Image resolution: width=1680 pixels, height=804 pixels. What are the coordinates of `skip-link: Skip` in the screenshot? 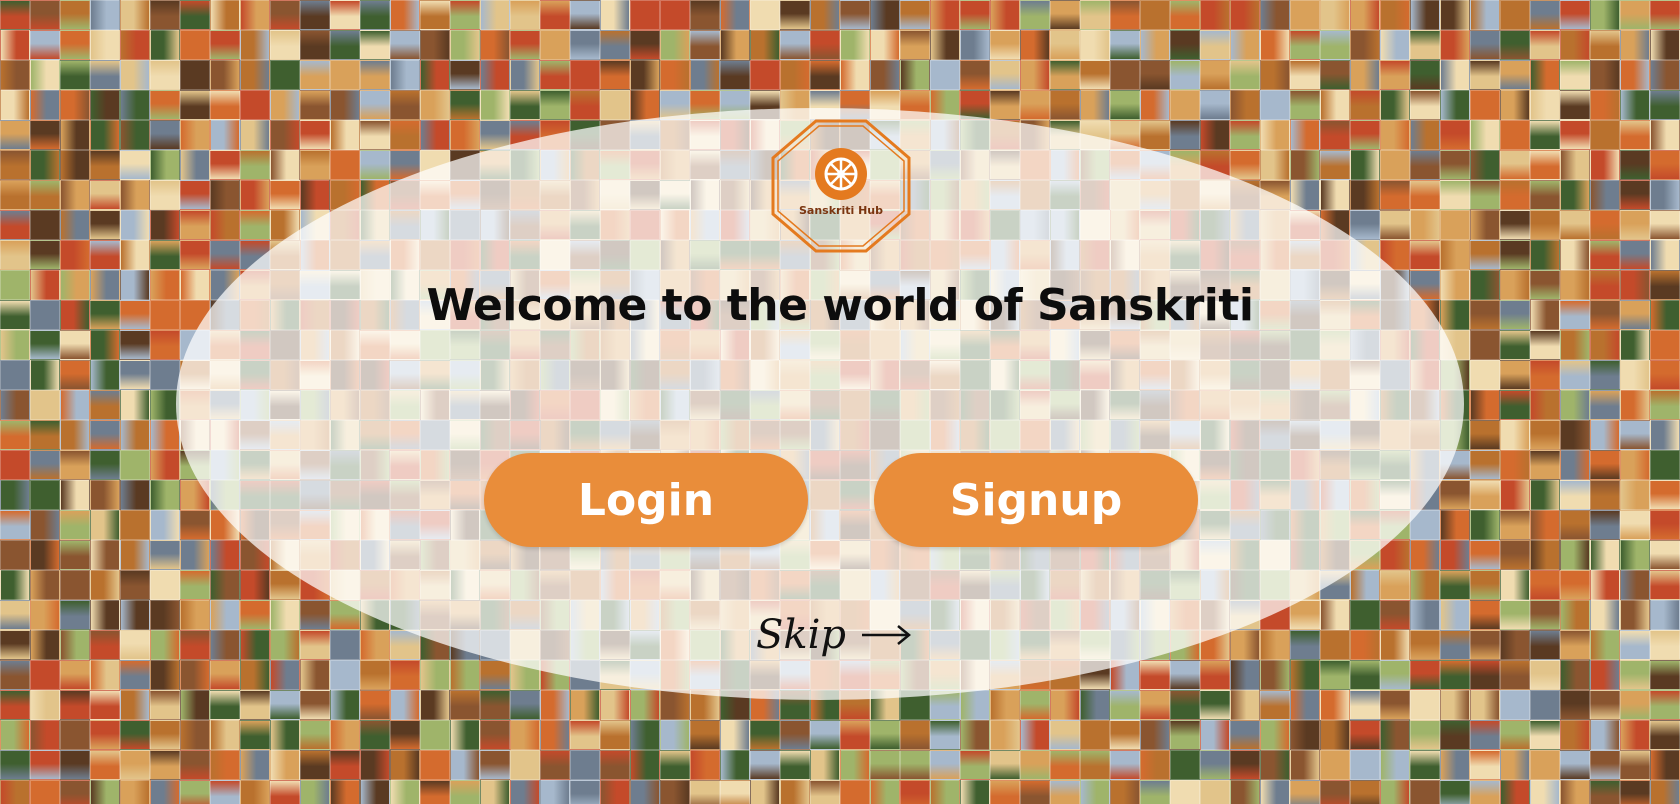 It's located at (834, 635).